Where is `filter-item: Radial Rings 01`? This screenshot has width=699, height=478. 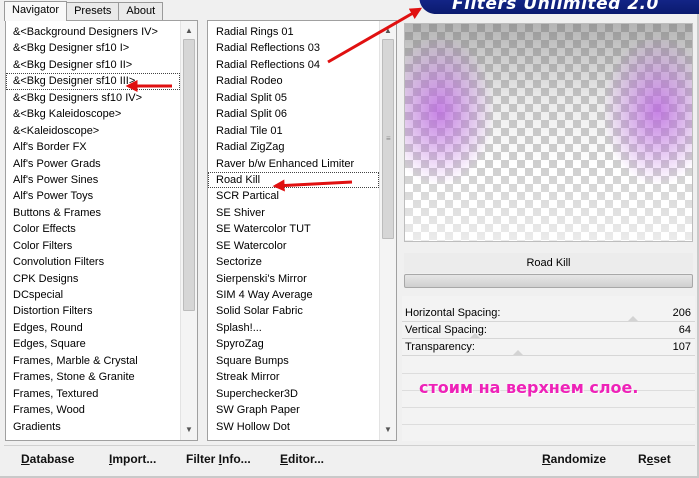 filter-item: Radial Rings 01 is located at coordinates (293, 32).